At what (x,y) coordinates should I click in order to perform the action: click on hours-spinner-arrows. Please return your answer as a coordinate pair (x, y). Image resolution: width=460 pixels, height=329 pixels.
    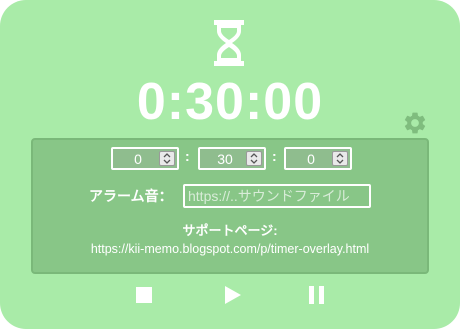
    Looking at the image, I should click on (167, 158).